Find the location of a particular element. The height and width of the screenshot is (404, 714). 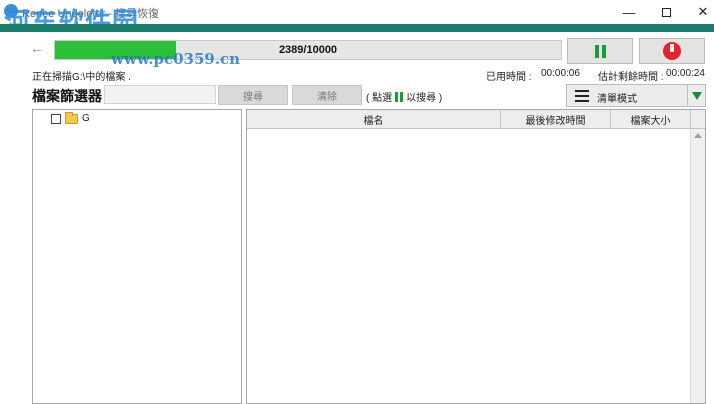

chevron-down-icon is located at coordinates (696, 95).